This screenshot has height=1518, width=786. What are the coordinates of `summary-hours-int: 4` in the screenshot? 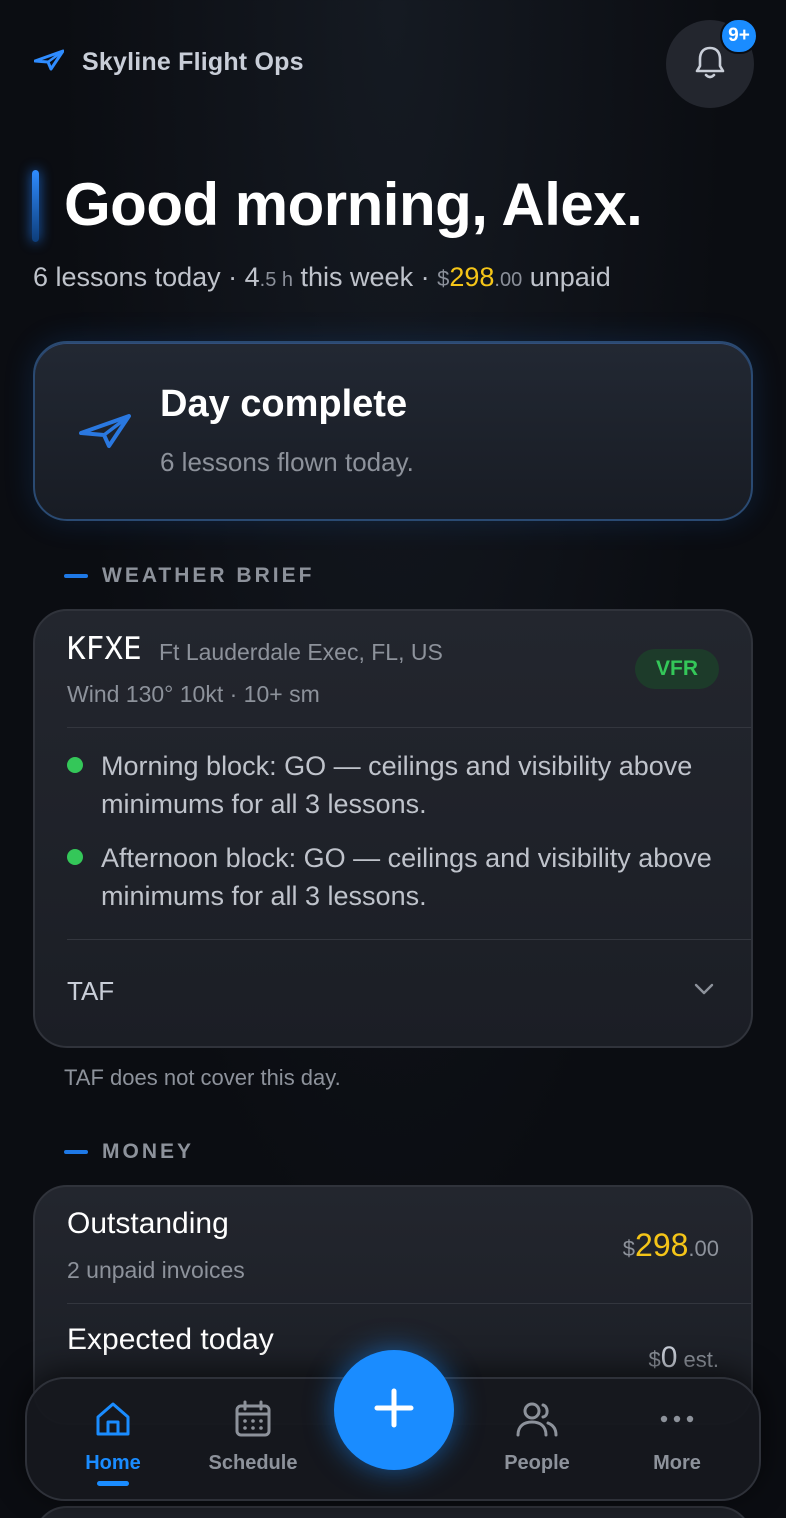 It's located at (252, 277).